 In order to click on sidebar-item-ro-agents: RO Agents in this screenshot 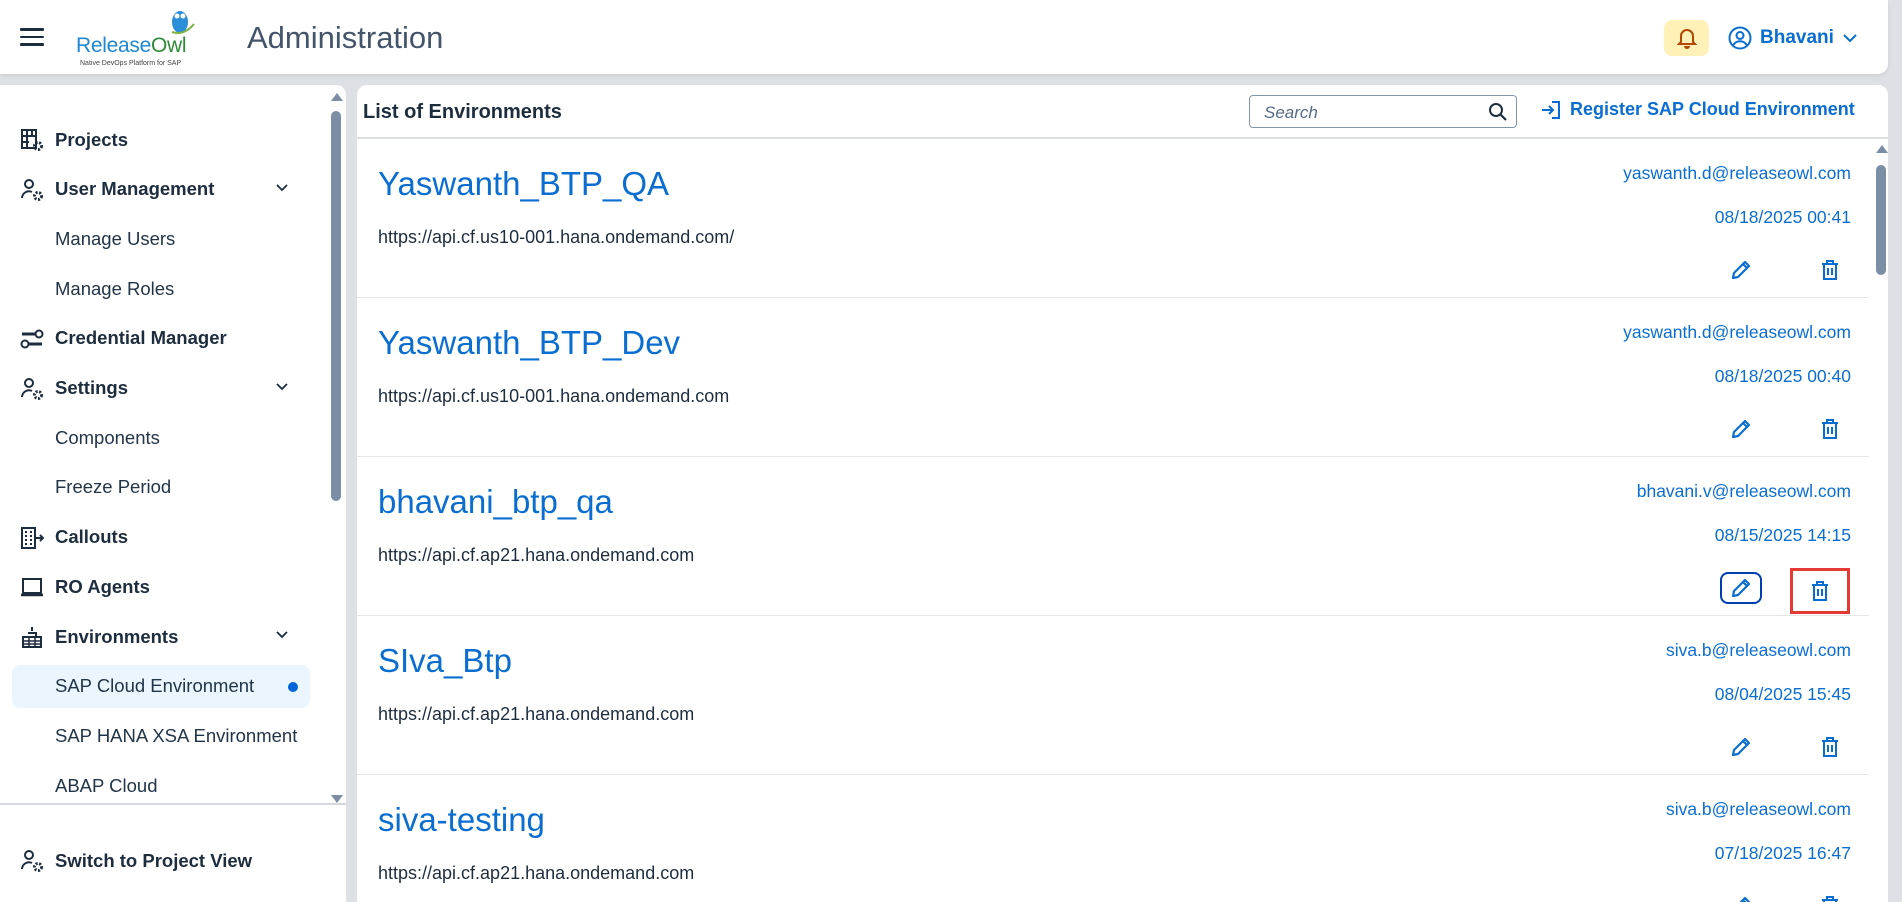, I will do `click(161, 586)`.